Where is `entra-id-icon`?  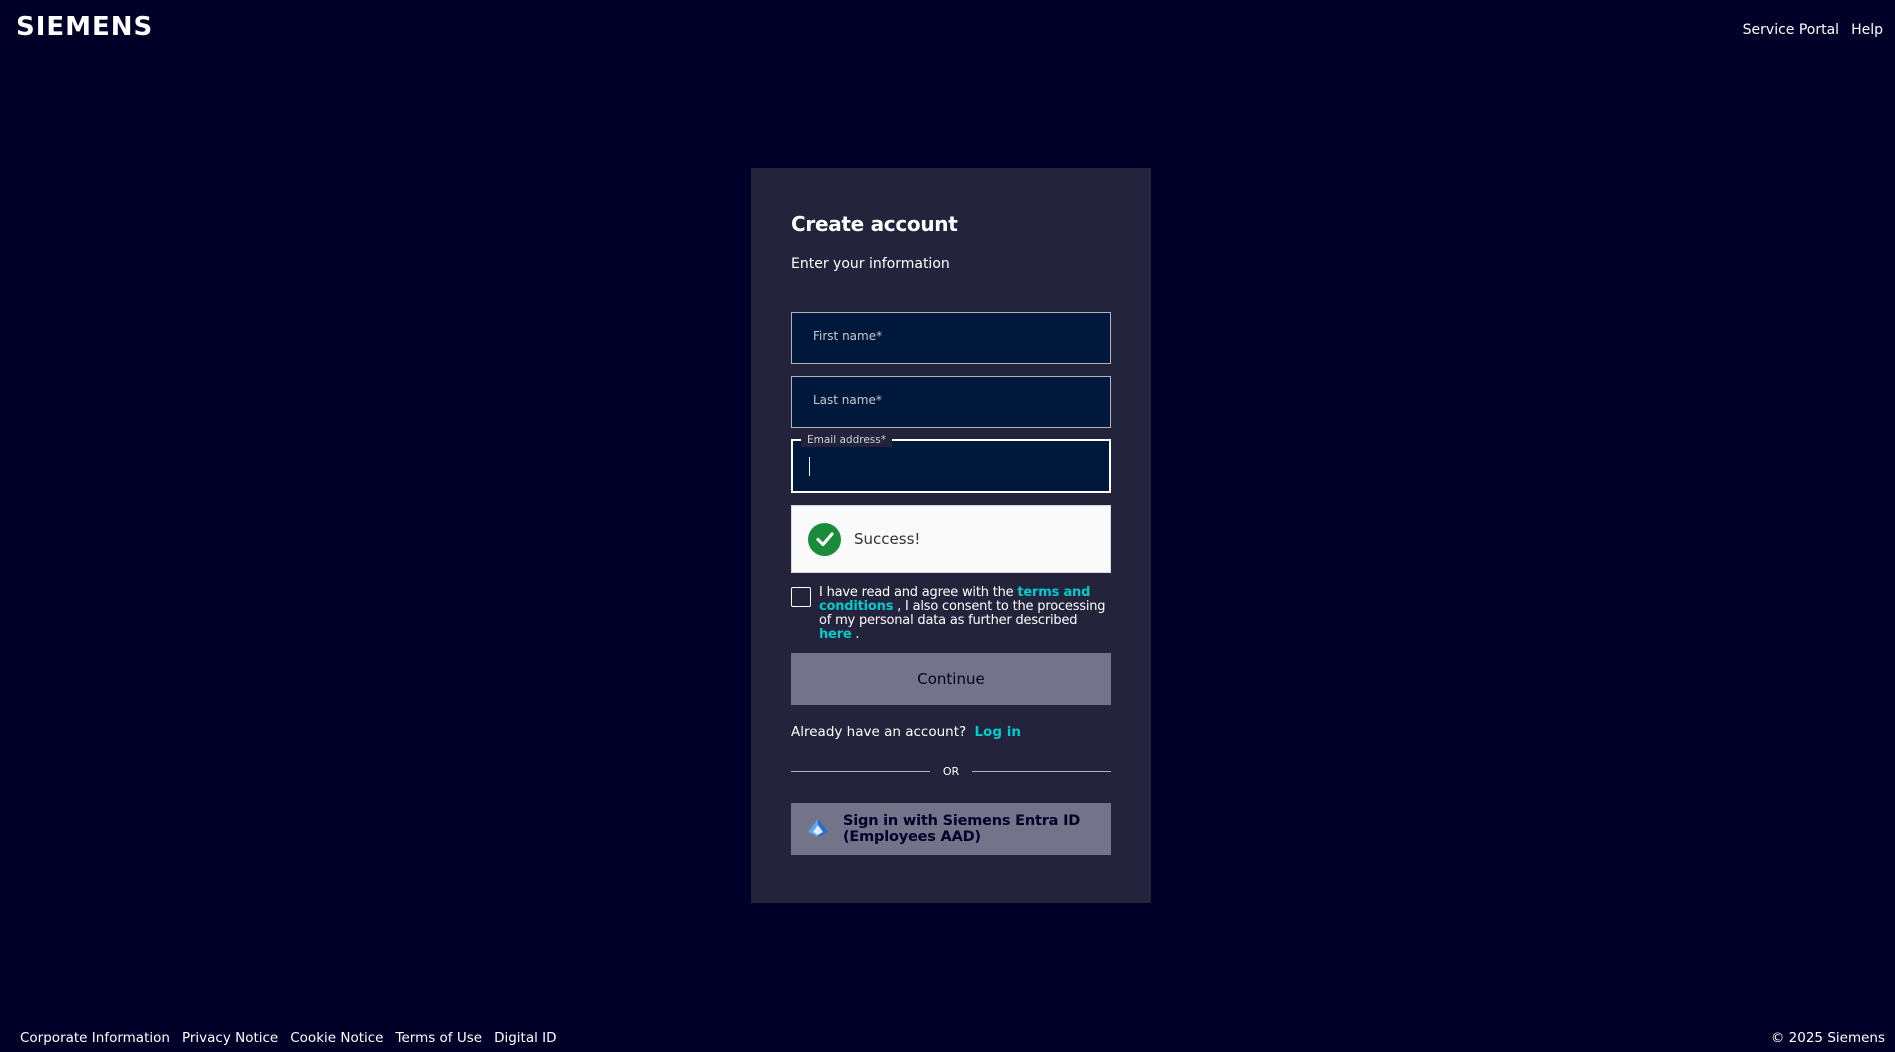
entra-id-icon is located at coordinates (818, 829).